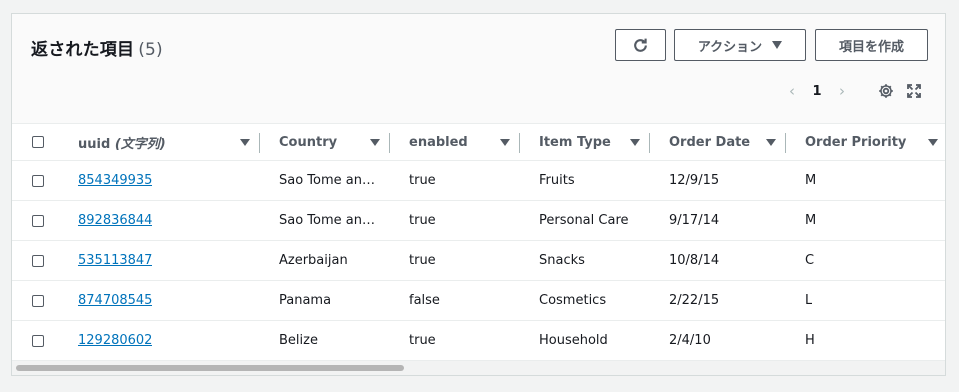 The height and width of the screenshot is (392, 959). What do you see at coordinates (573, 300) in the screenshot?
I see `item-type-value: Cosmetics` at bounding box center [573, 300].